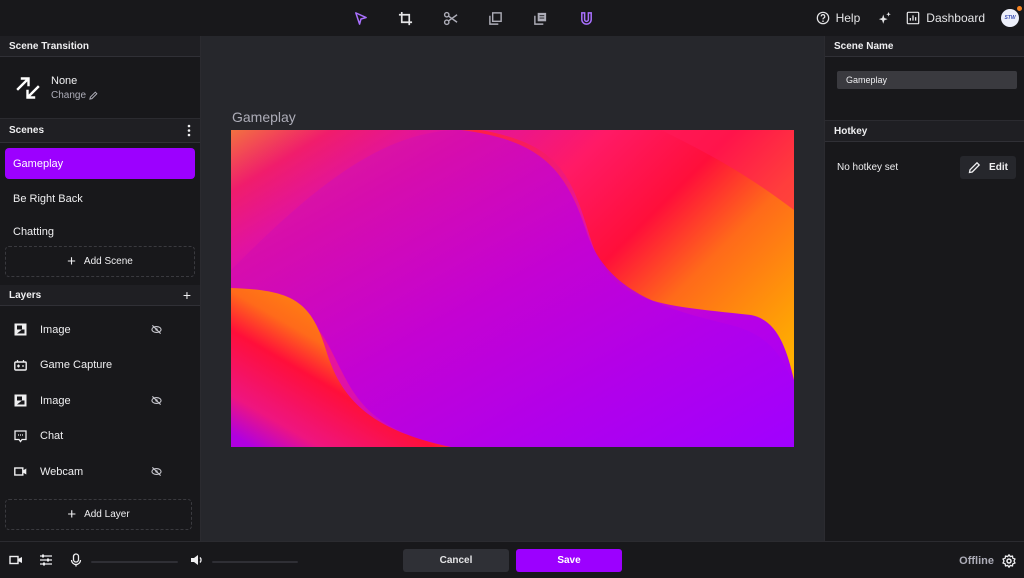 Image resolution: width=1024 pixels, height=578 pixels. I want to click on cut-tool-button, so click(450, 18).